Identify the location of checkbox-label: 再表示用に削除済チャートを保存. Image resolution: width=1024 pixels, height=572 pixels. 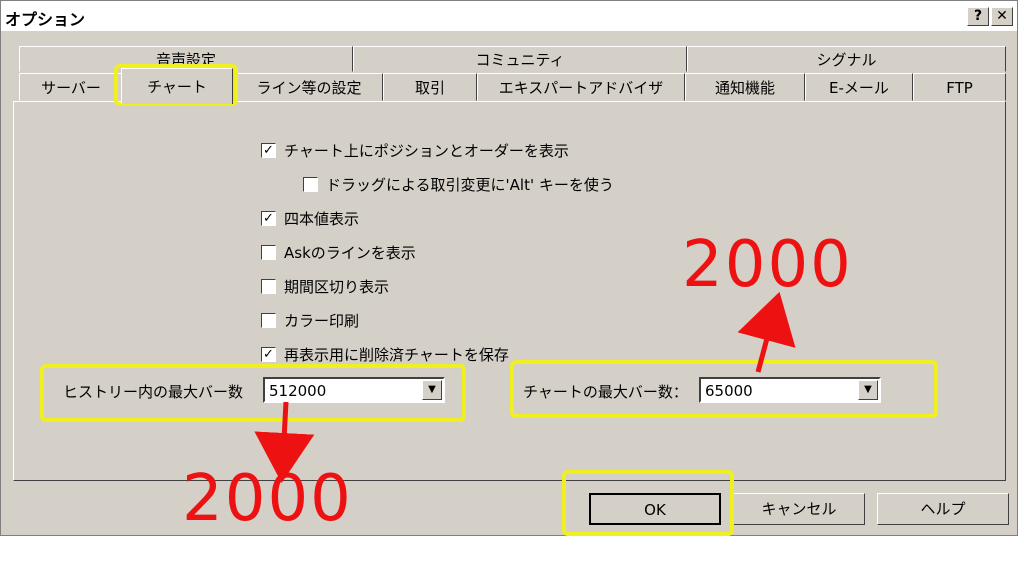
(396, 355).